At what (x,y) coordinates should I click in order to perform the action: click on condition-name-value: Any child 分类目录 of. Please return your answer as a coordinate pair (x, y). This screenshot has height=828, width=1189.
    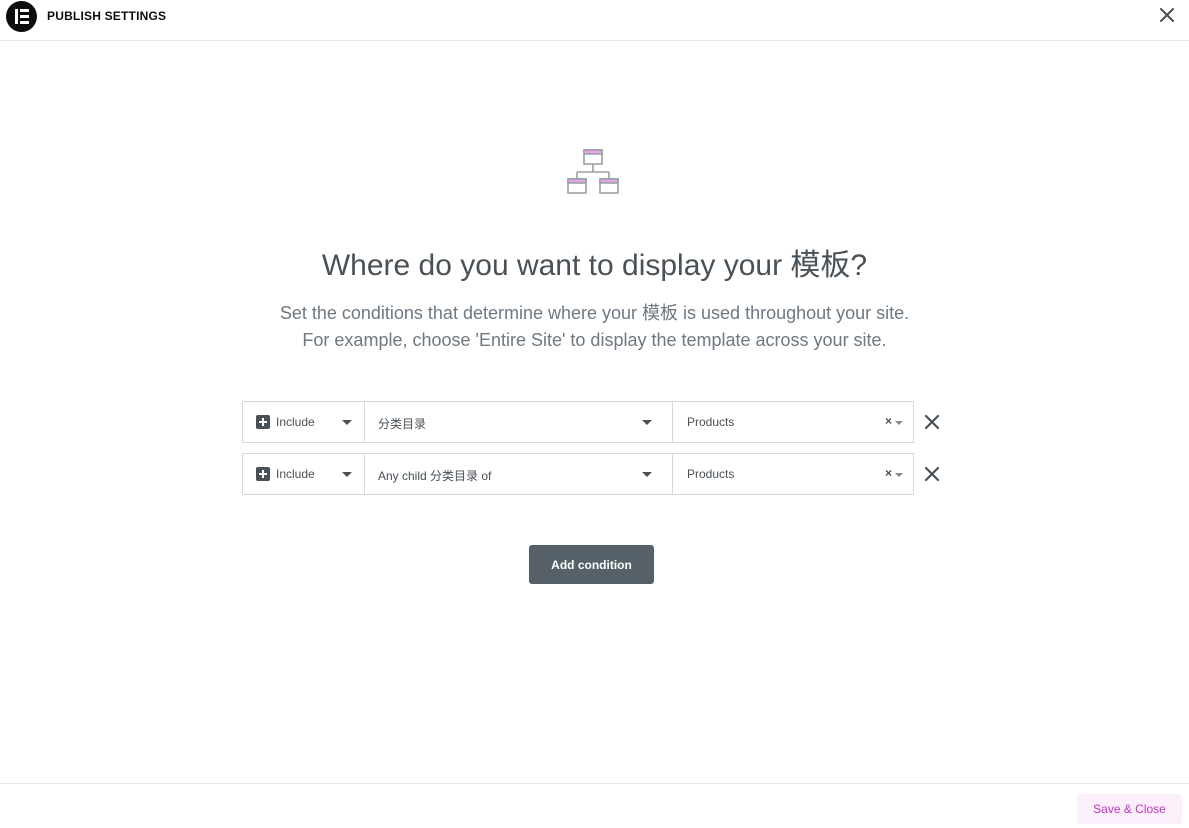
    Looking at the image, I should click on (435, 476).